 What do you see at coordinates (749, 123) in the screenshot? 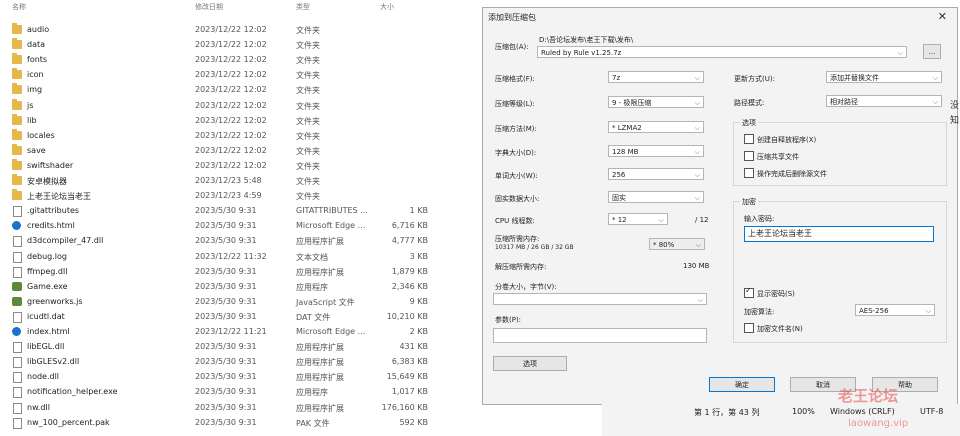
I see `options-group-title: 选项` at bounding box center [749, 123].